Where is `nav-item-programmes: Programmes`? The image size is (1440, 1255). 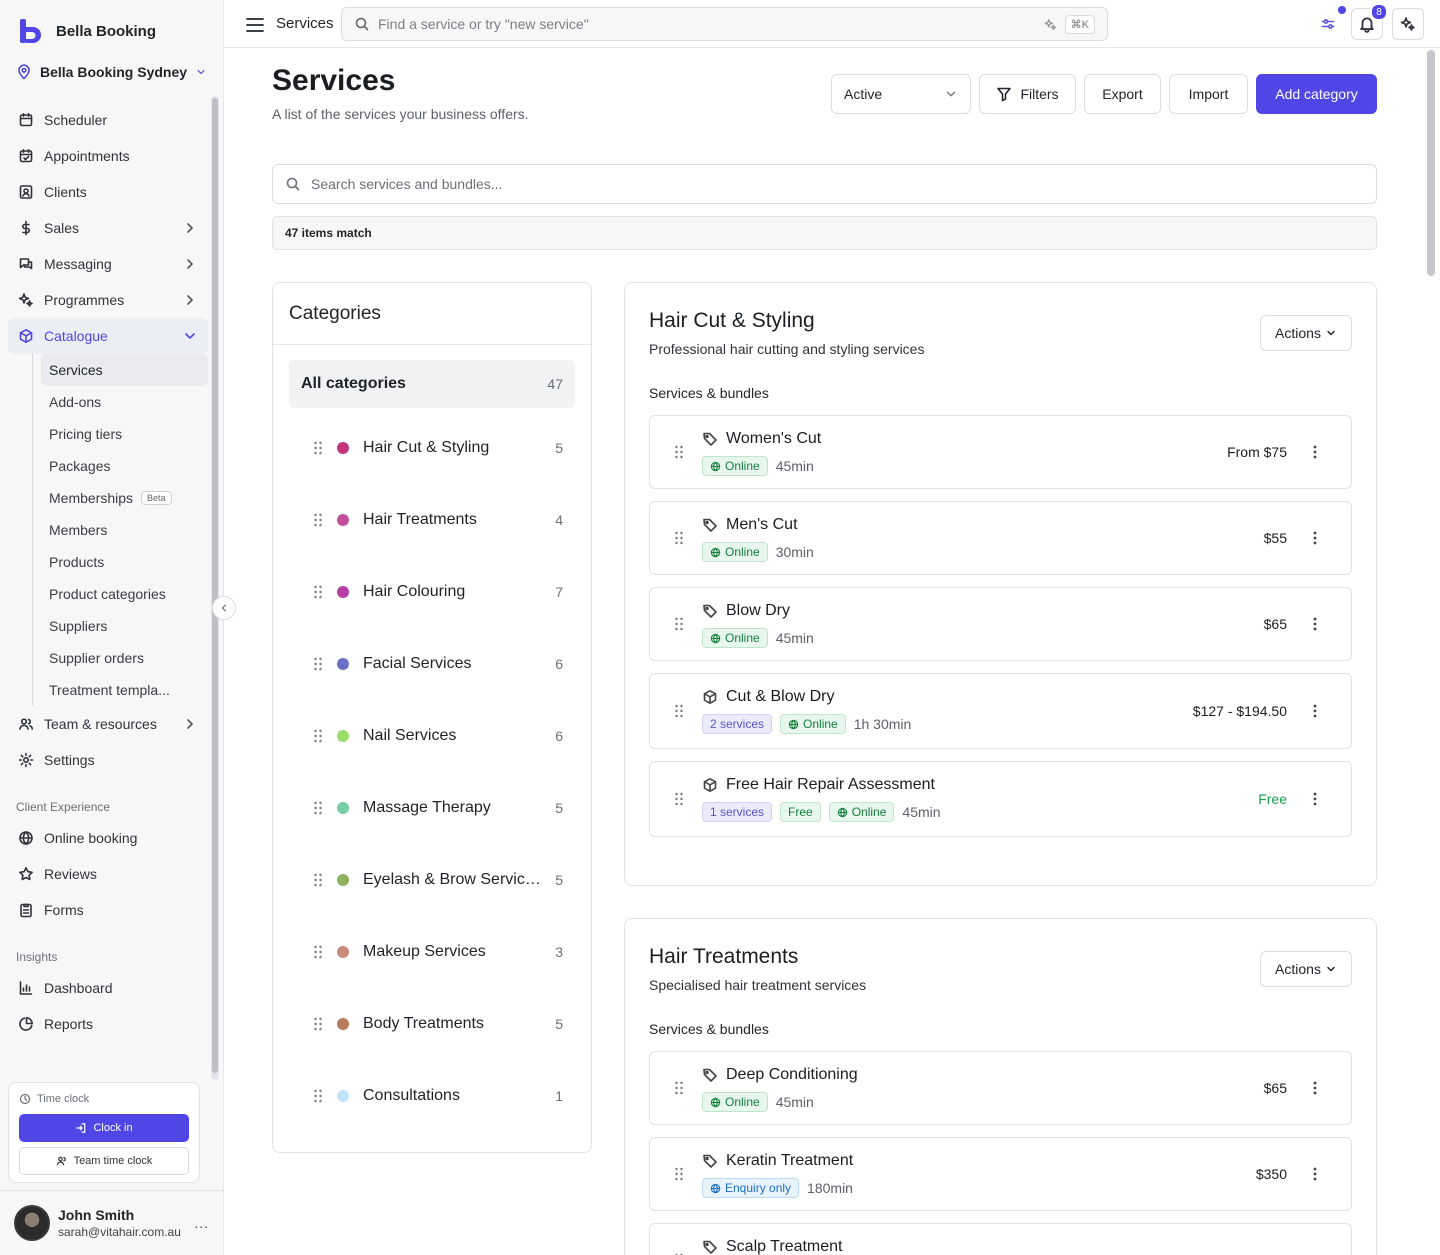
nav-item-programmes: Programmes is located at coordinates (108, 300).